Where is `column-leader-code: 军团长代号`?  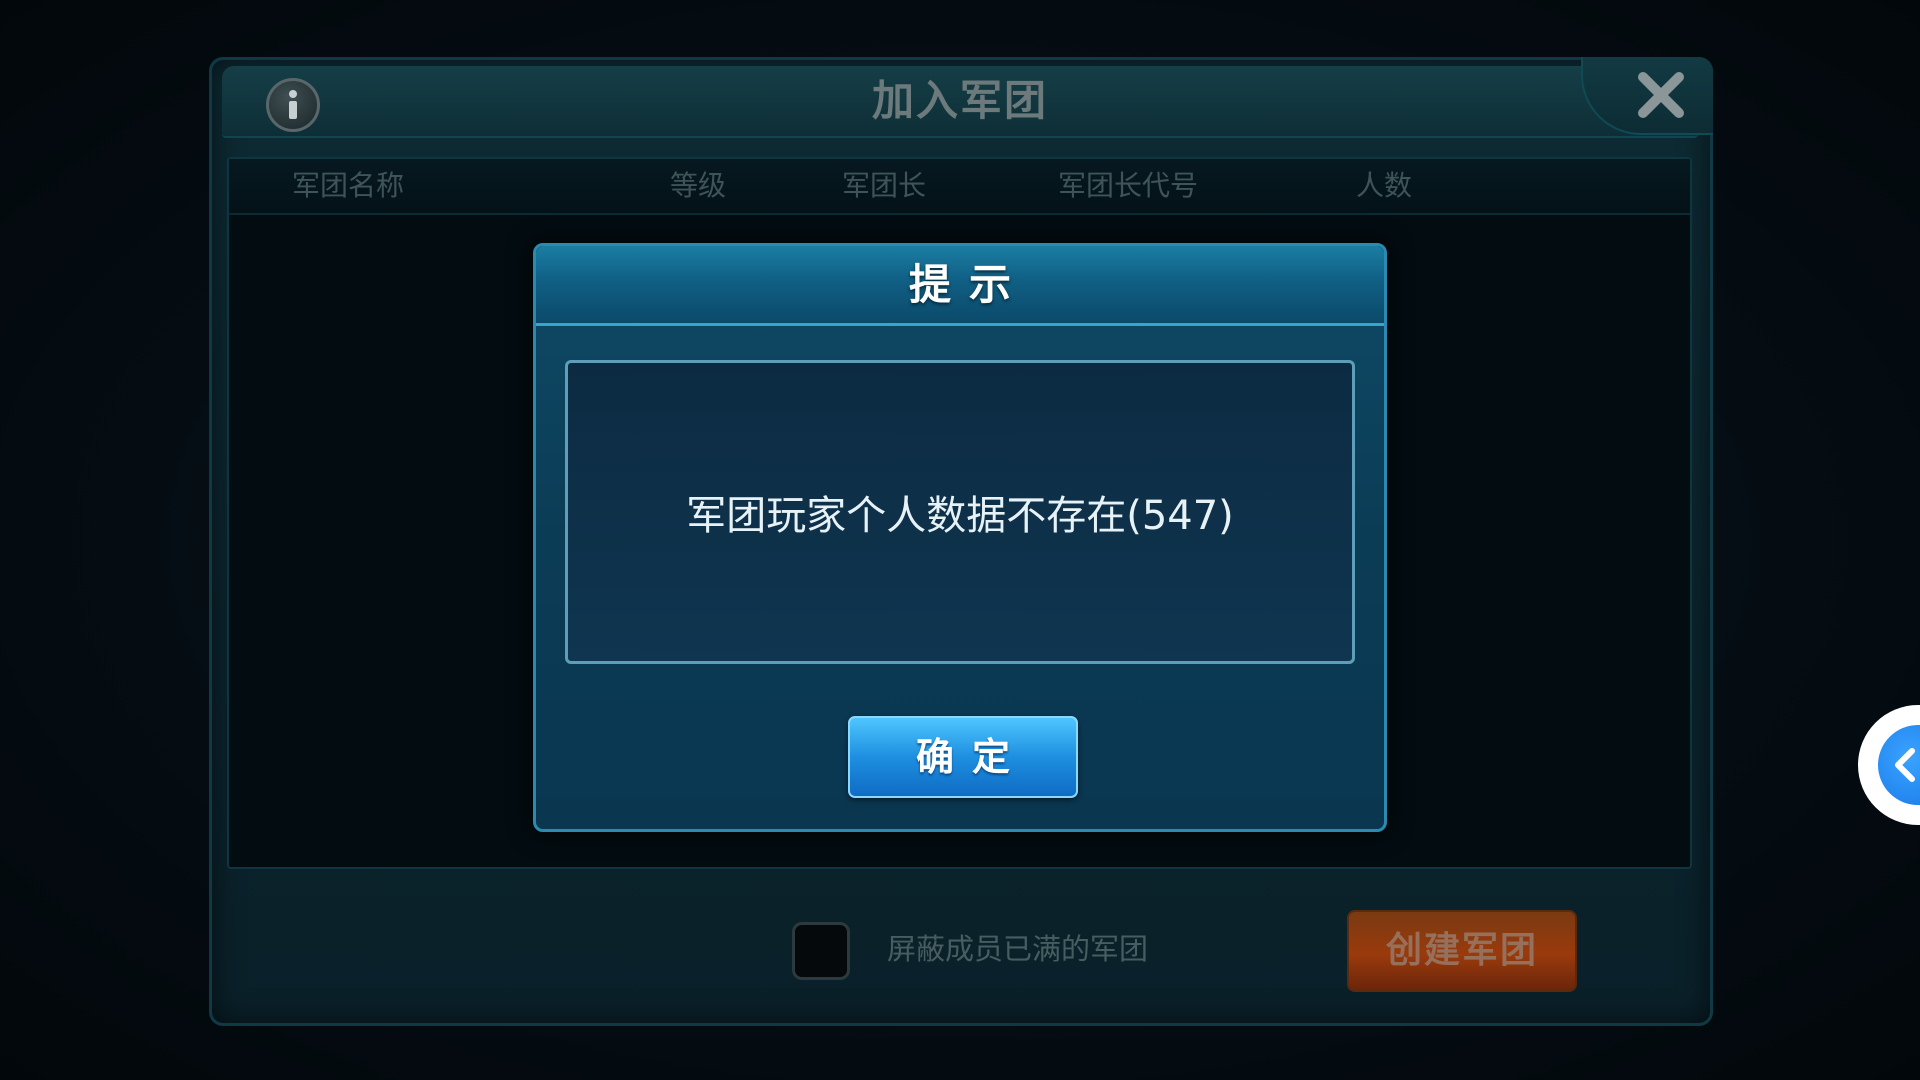
column-leader-code: 军团长代号 is located at coordinates (1128, 185).